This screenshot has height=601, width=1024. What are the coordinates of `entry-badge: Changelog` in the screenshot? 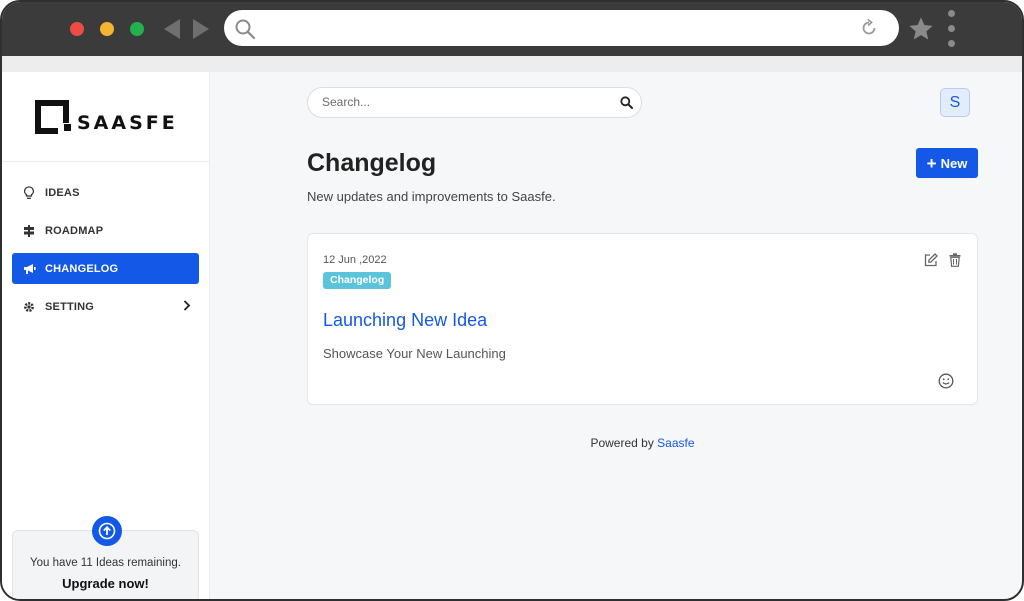 It's located at (357, 280).